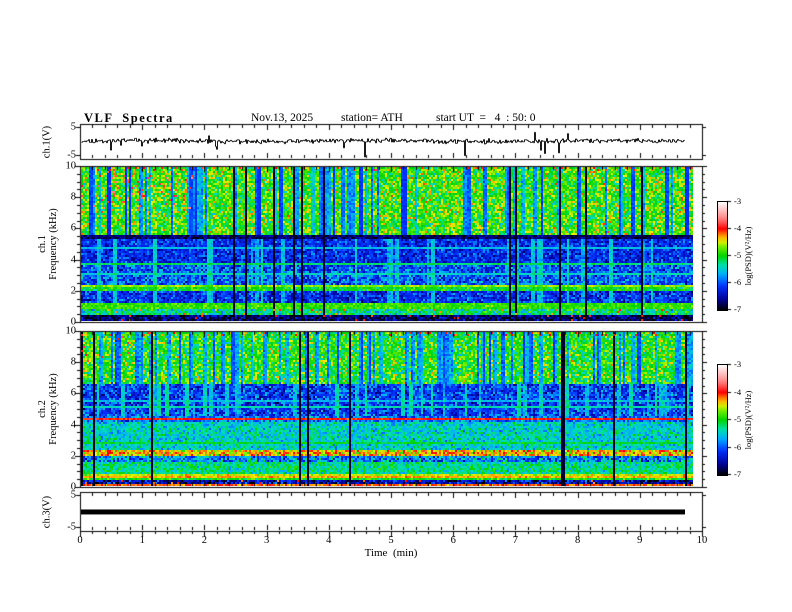  I want to click on x-tick-label: 7, so click(515, 540).